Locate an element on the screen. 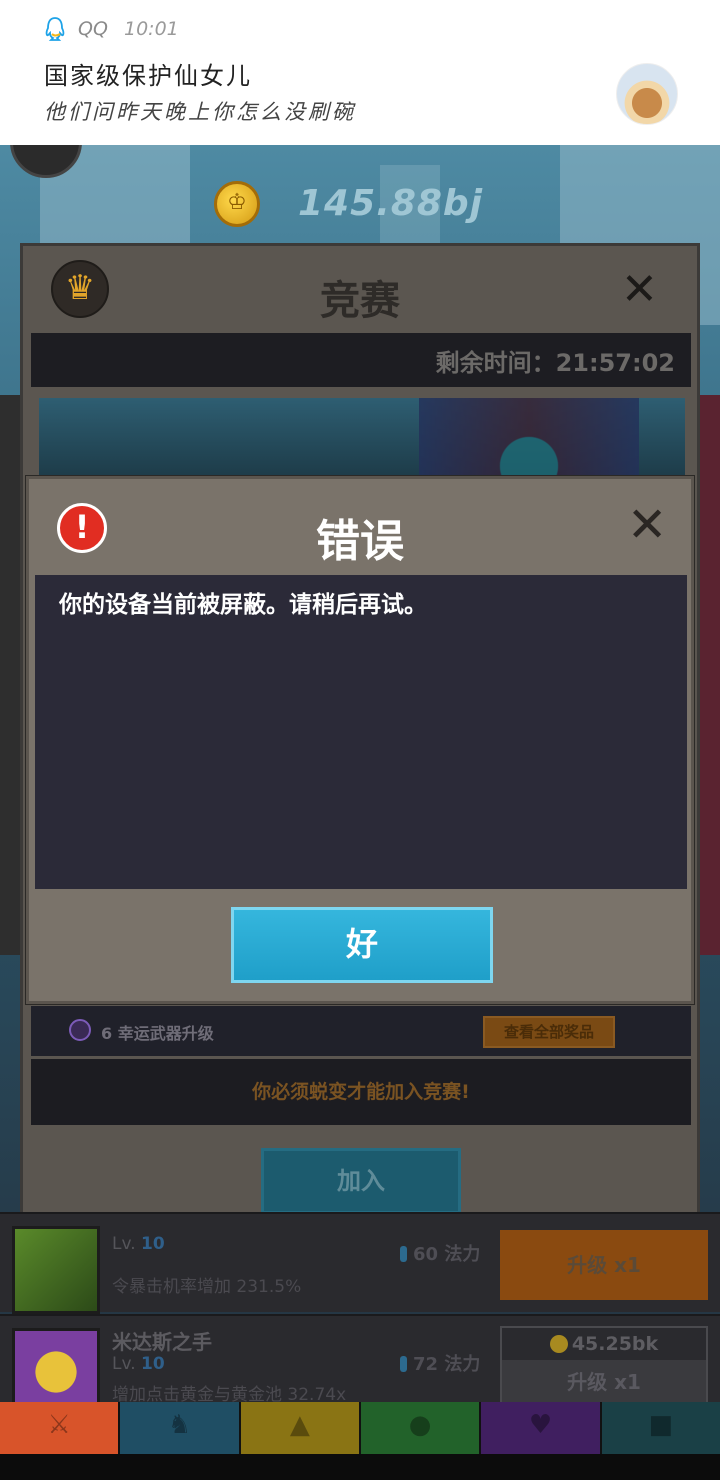  bottom-tab-bar: ⚔ ♞ ▲ ● ♥ ■ is located at coordinates (360, 1428).